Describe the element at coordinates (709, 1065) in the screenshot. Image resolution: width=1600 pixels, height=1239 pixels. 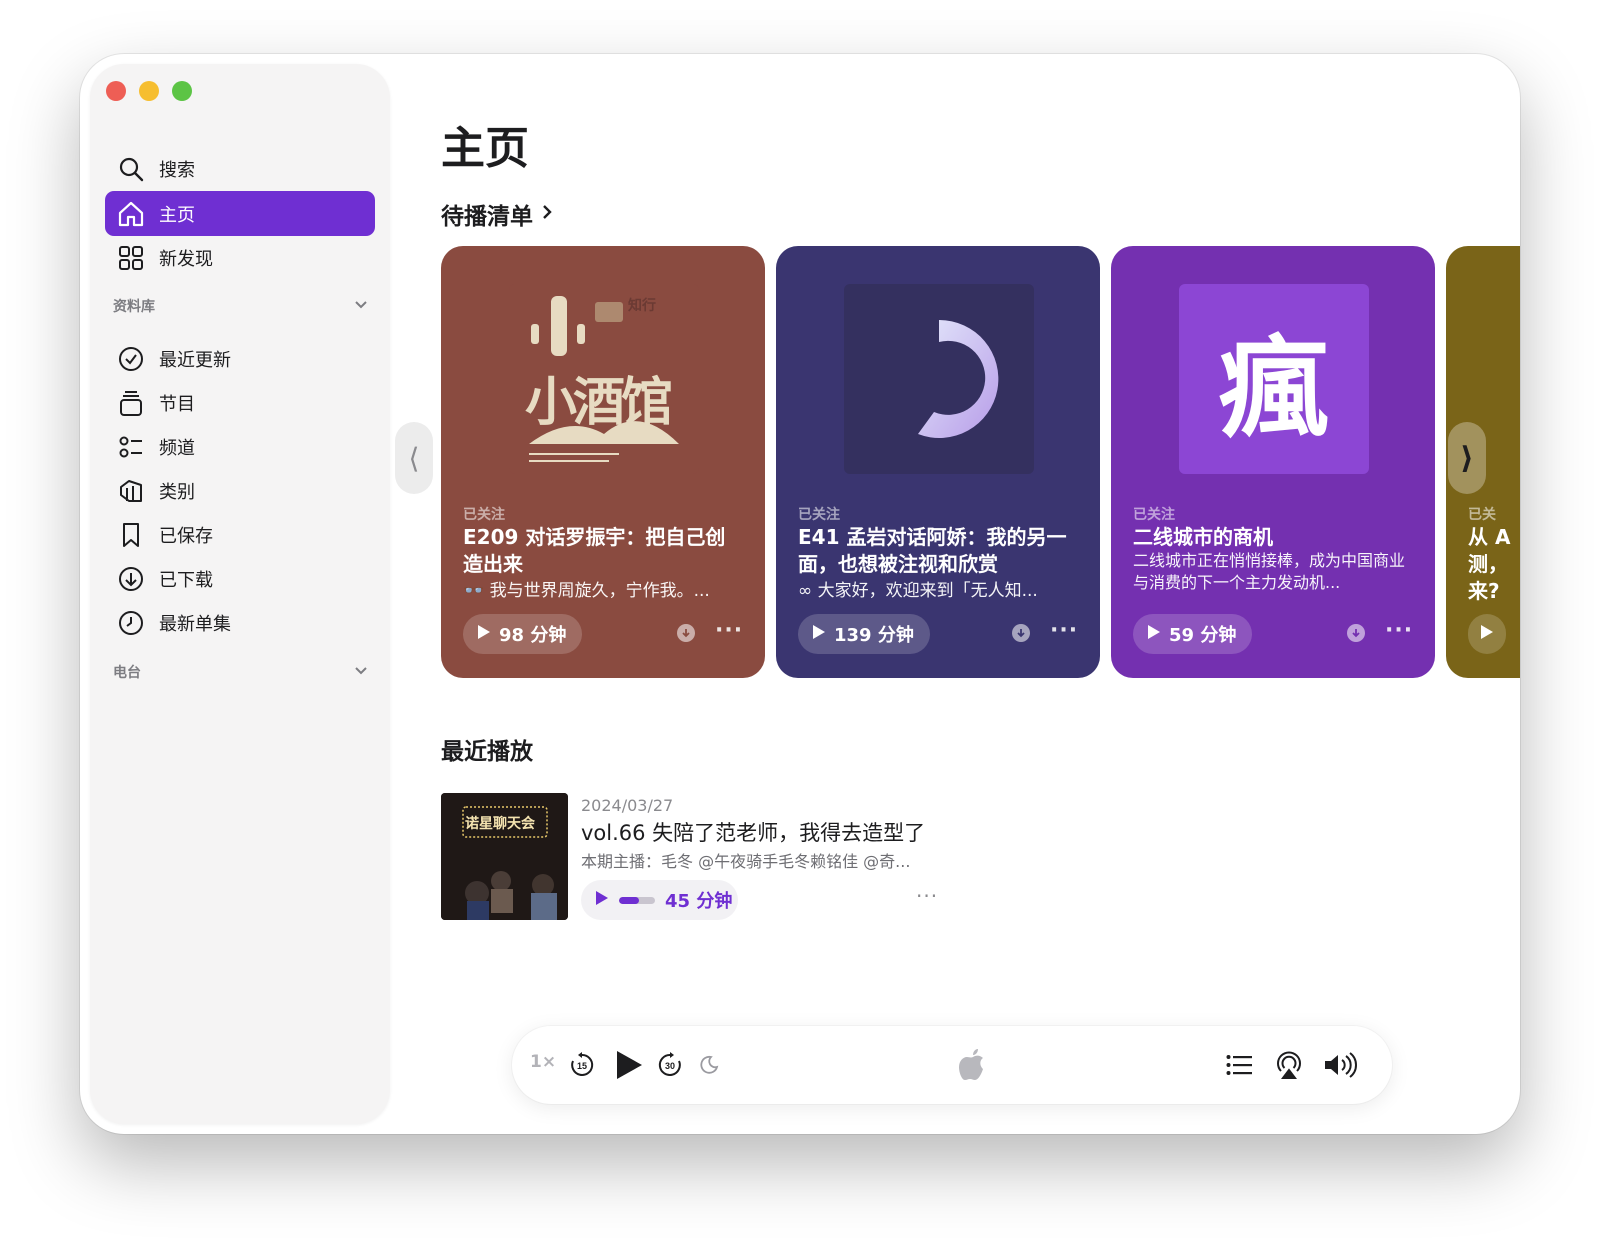
I see `sleep-timer-icon` at that location.